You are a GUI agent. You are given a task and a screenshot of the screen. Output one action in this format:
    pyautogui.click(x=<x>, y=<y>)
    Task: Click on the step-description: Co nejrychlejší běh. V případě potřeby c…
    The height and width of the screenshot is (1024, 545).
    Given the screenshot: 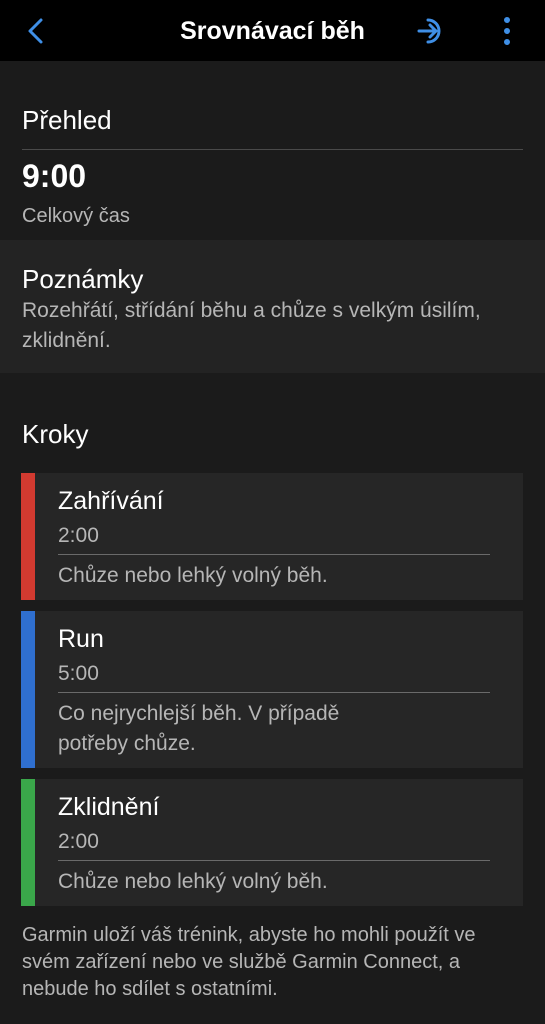 What is the action you would take?
    pyautogui.click(x=199, y=728)
    